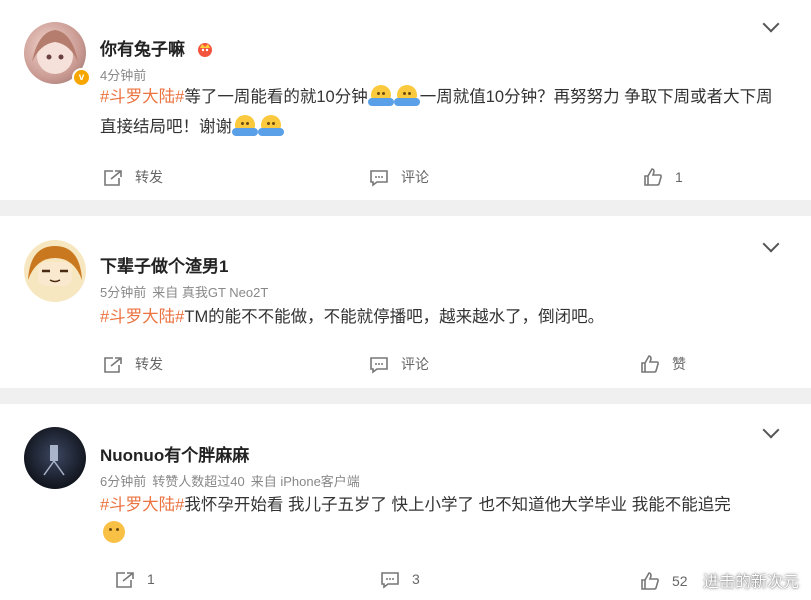 The image size is (811, 600). What do you see at coordinates (164, 264) in the screenshot?
I see `username: 下辈子做个渣男1` at bounding box center [164, 264].